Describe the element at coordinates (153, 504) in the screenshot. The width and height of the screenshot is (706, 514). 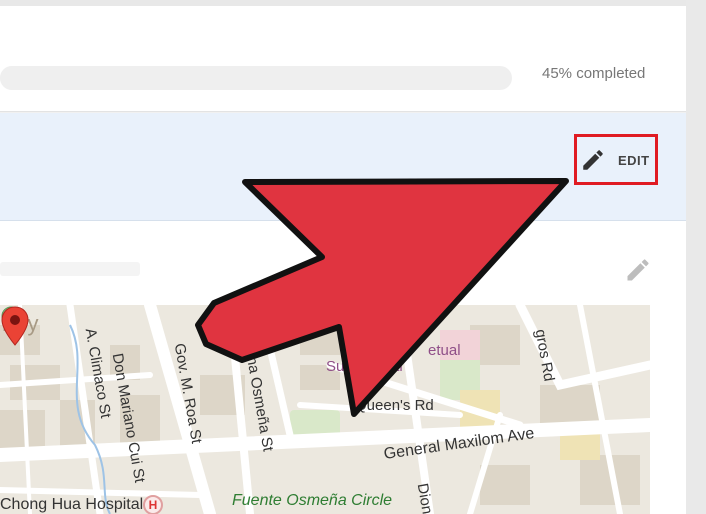
I see `hospital-icon: H` at that location.